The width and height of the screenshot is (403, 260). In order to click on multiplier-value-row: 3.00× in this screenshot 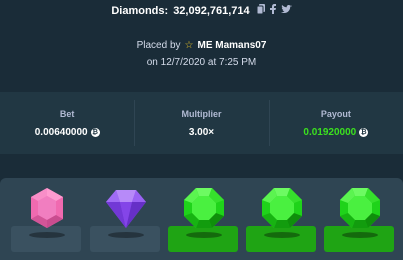, I will do `click(201, 132)`.